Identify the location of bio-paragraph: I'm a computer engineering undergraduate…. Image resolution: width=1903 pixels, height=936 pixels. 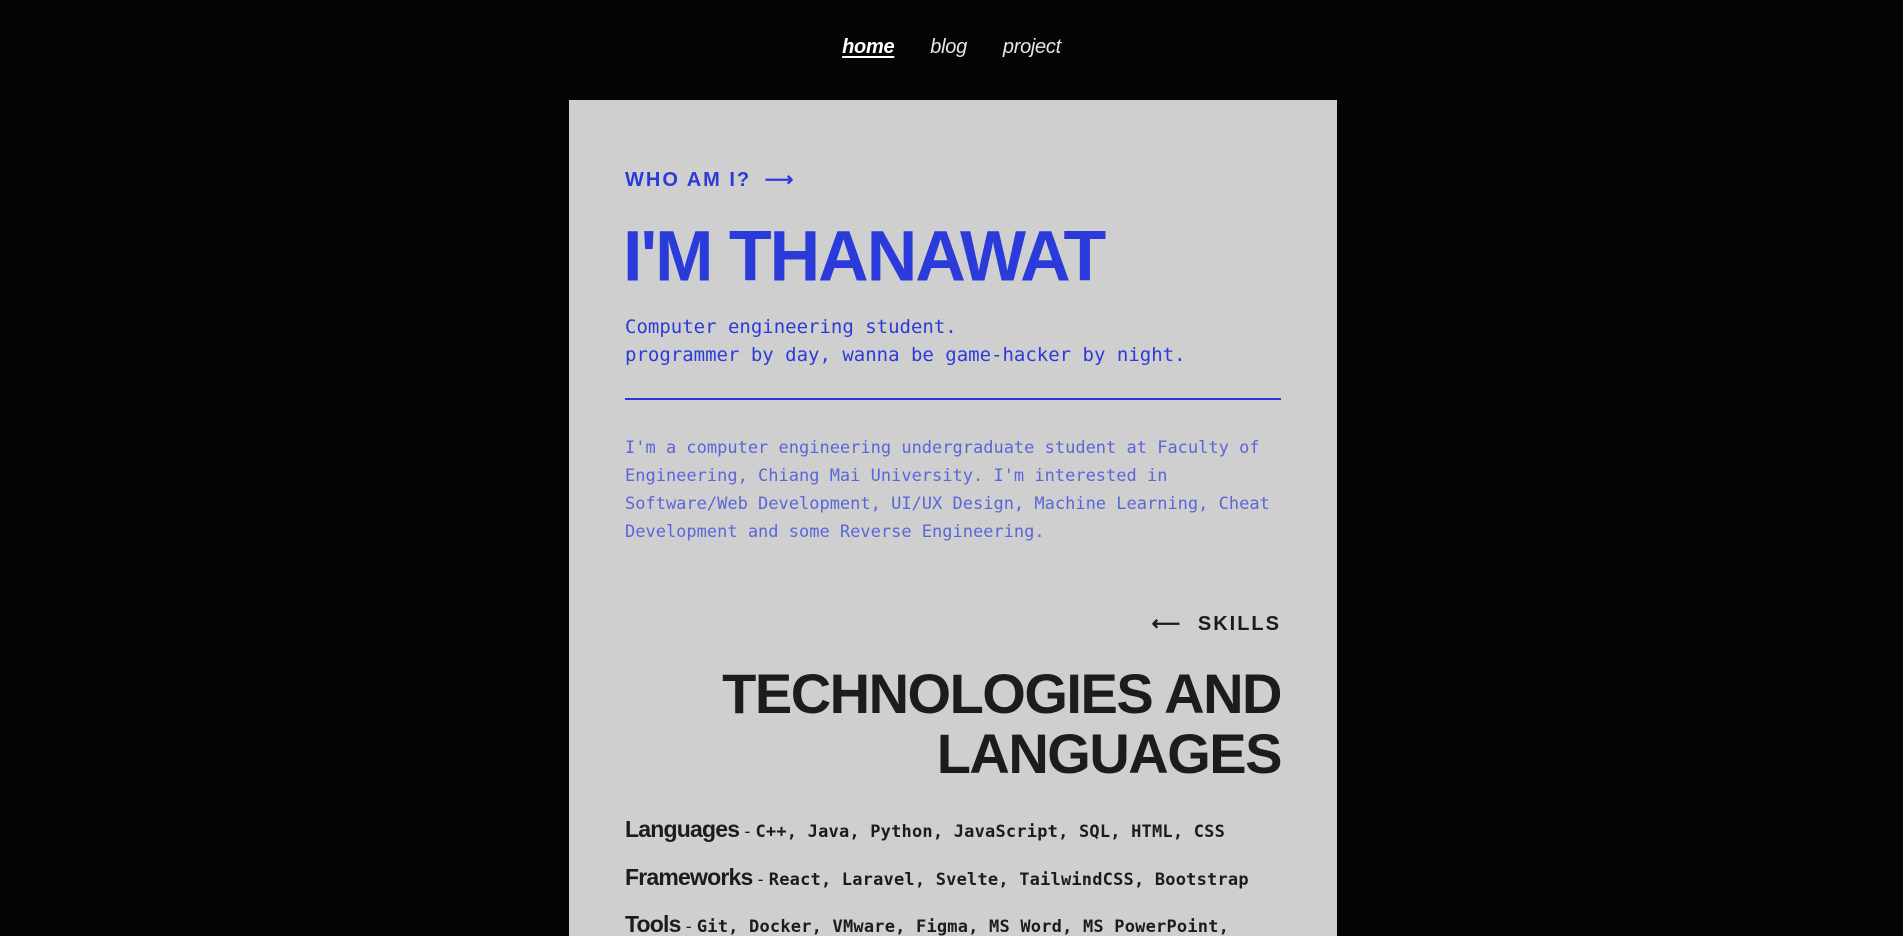
(947, 490).